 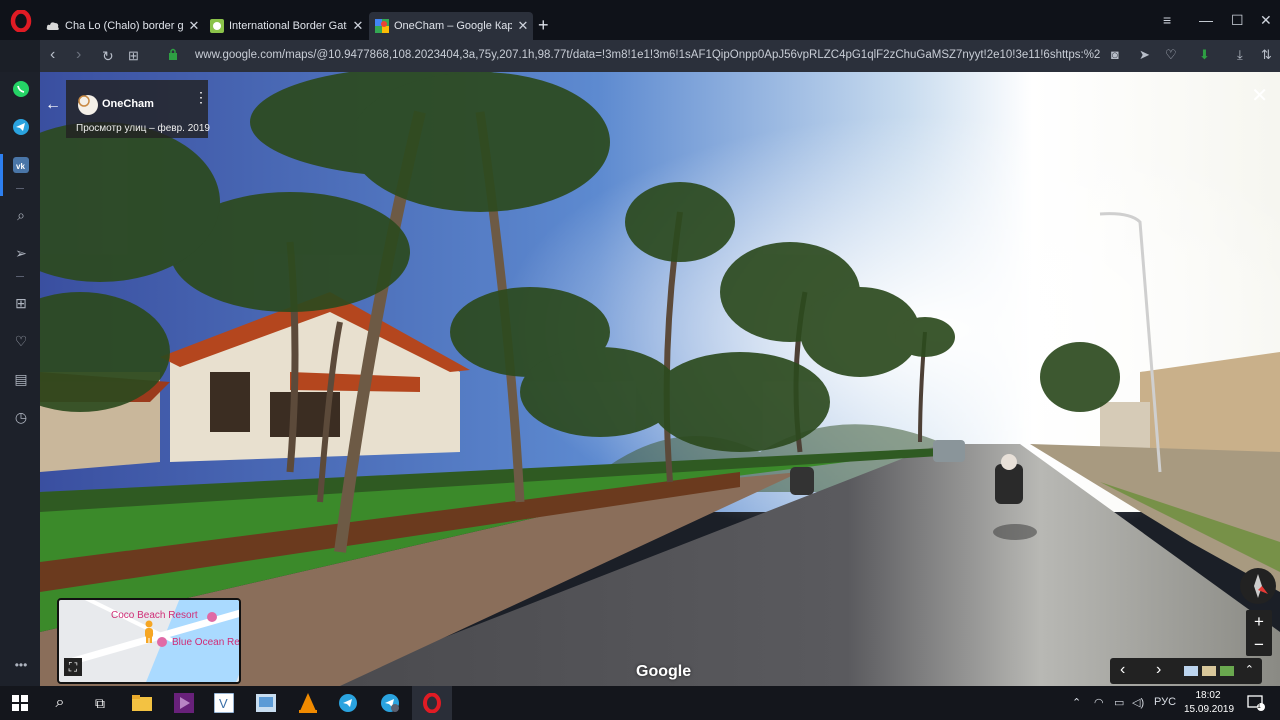 What do you see at coordinates (1249, 669) in the screenshot?
I see `expand-thumbnails-icon: ⌃` at bounding box center [1249, 669].